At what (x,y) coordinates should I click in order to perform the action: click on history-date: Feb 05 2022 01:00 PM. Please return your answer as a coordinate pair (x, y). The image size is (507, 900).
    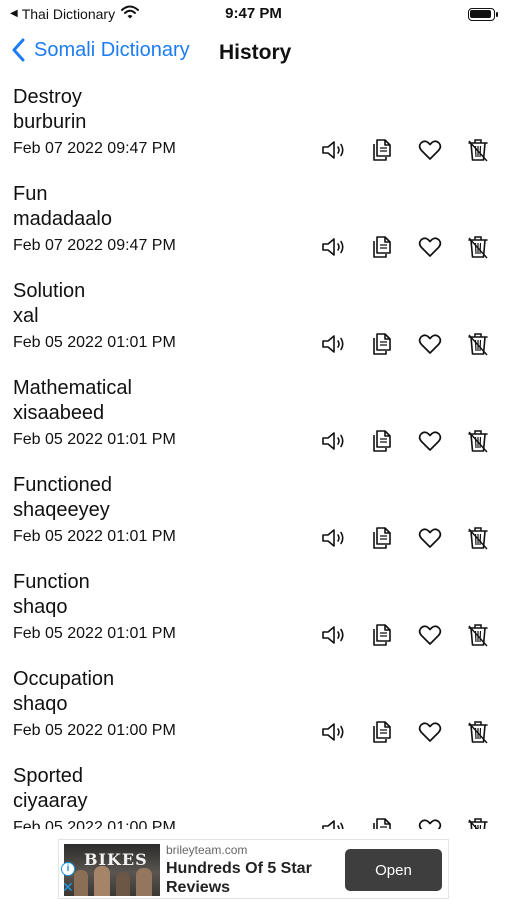
    Looking at the image, I should click on (94, 824).